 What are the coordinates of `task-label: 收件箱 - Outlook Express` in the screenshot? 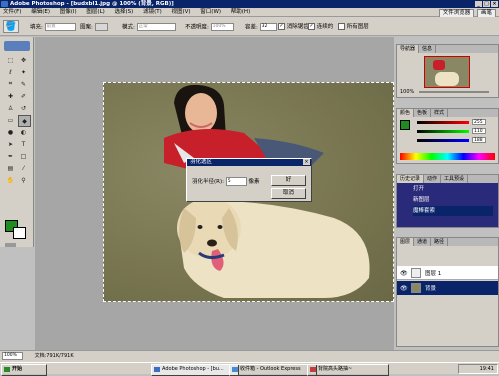 It's located at (270, 369).